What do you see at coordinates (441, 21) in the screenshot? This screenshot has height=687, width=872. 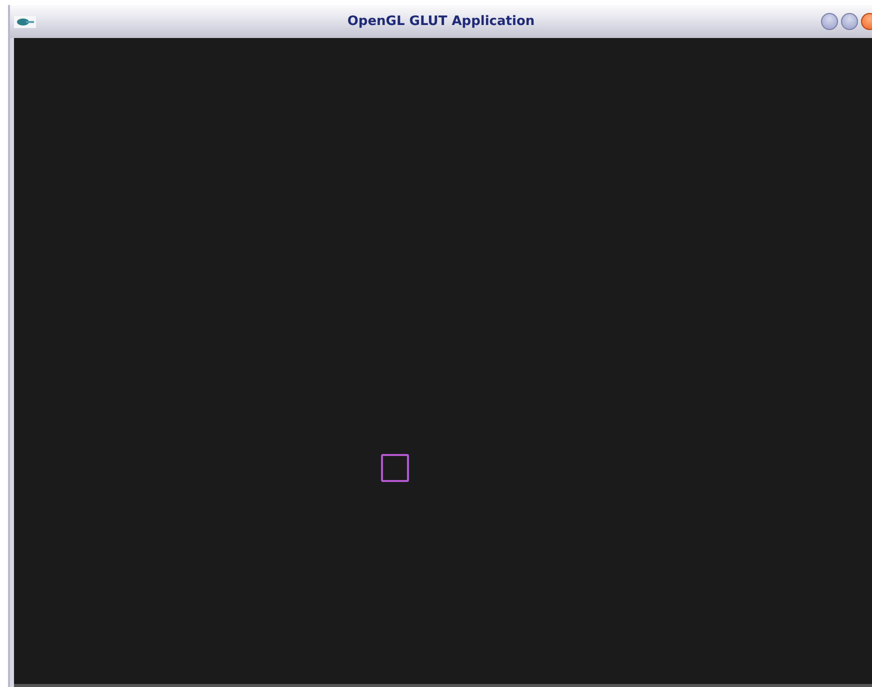 I see `window-title: OpenGL GLUT Application` at bounding box center [441, 21].